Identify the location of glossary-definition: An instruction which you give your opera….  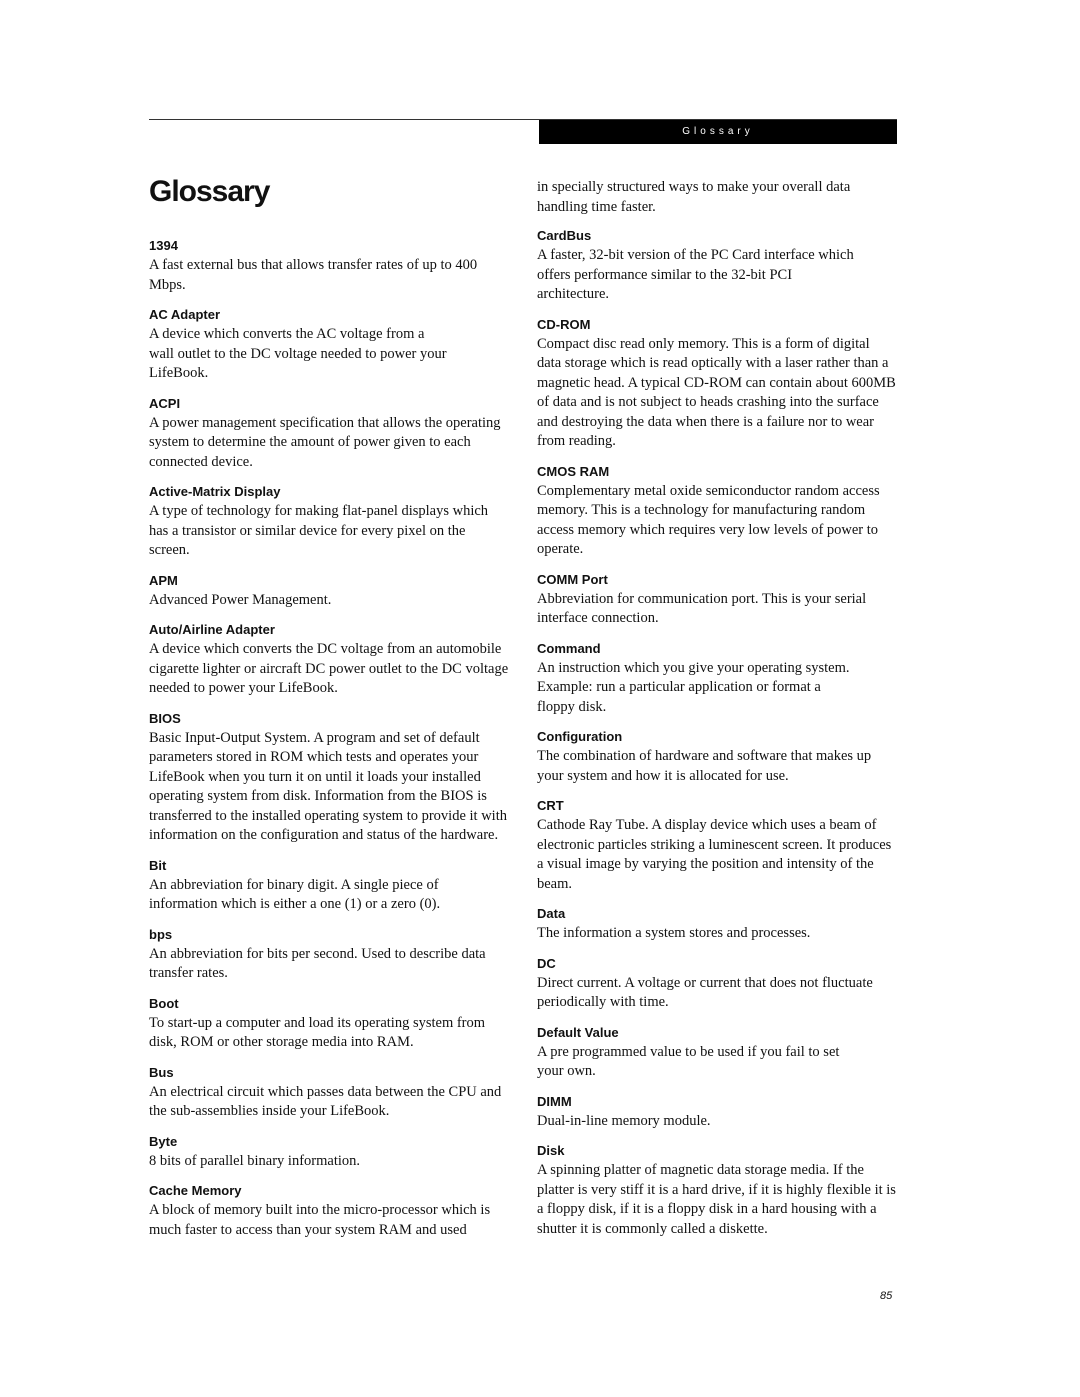
(693, 687).